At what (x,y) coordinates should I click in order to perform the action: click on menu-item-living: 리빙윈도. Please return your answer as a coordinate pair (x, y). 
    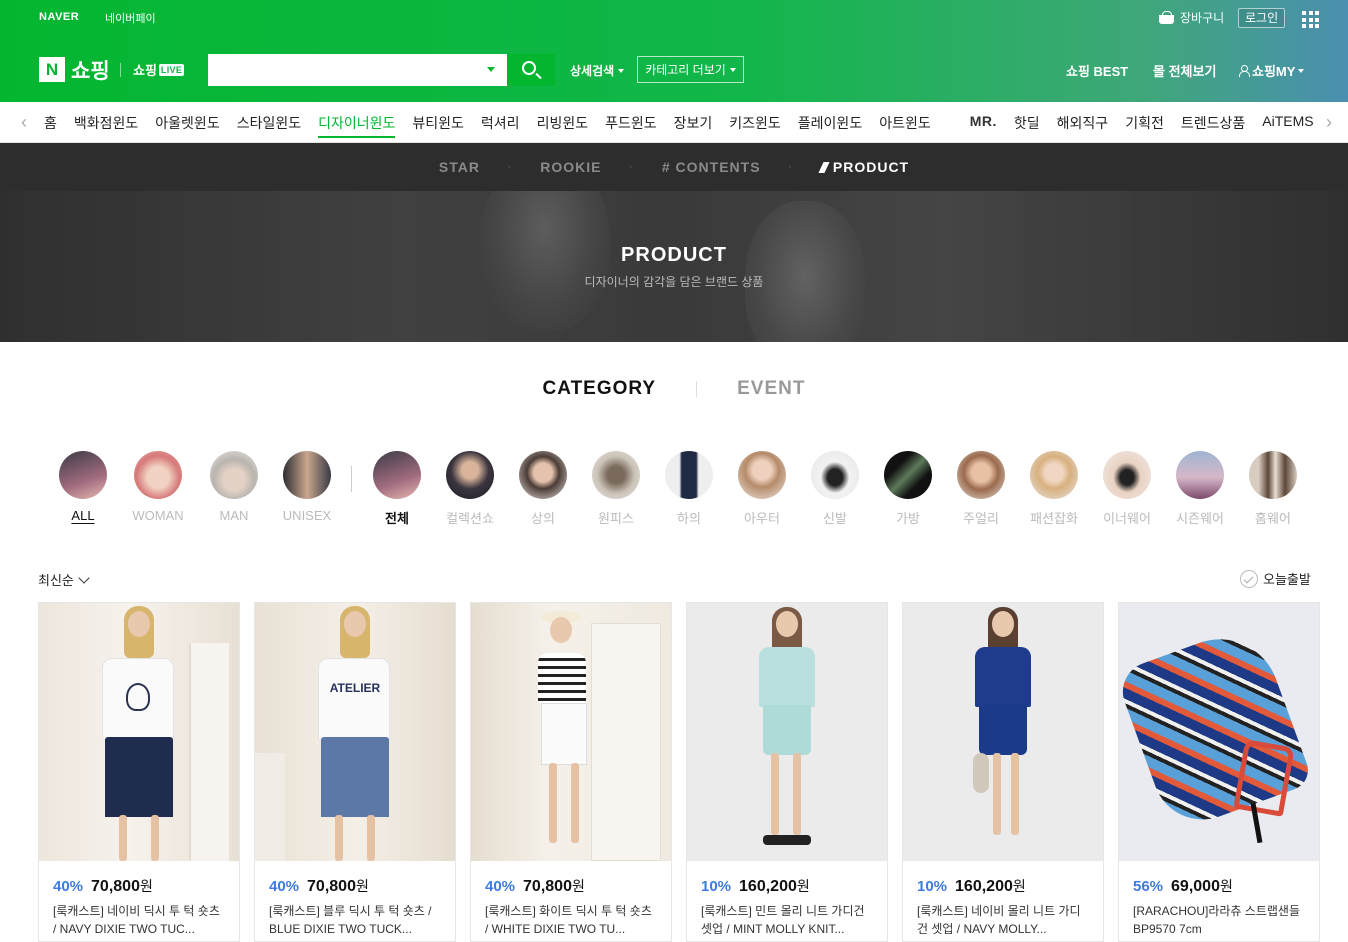
    Looking at the image, I should click on (563, 125).